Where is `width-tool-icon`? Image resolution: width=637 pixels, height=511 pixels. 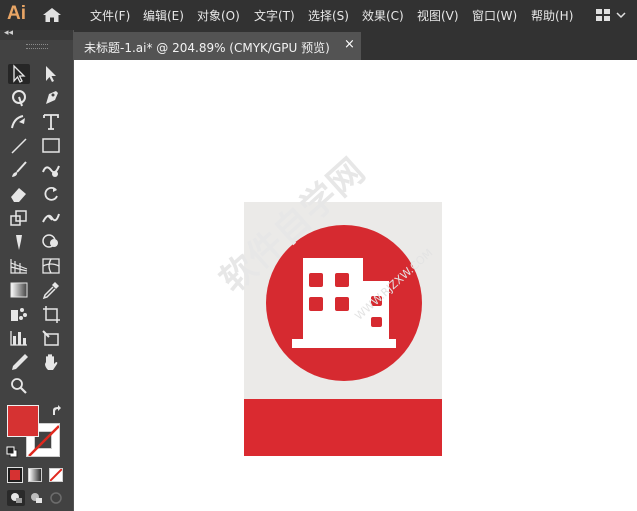 width-tool-icon is located at coordinates (51, 218).